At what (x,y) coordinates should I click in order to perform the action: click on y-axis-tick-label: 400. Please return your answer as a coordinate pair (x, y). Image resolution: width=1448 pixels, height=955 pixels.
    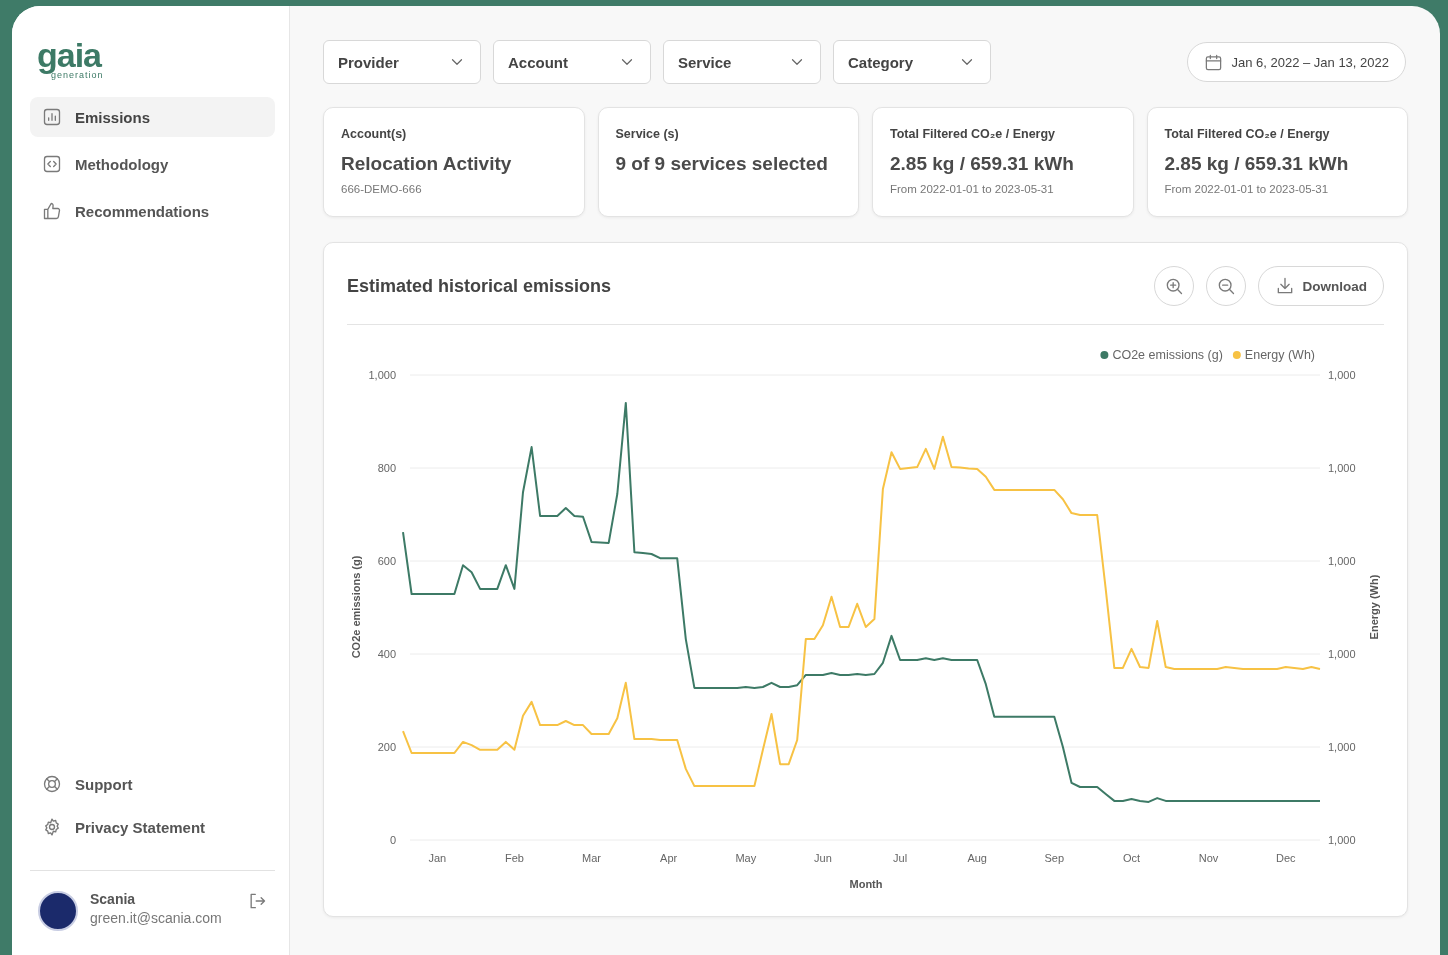
    Looking at the image, I should click on (386, 654).